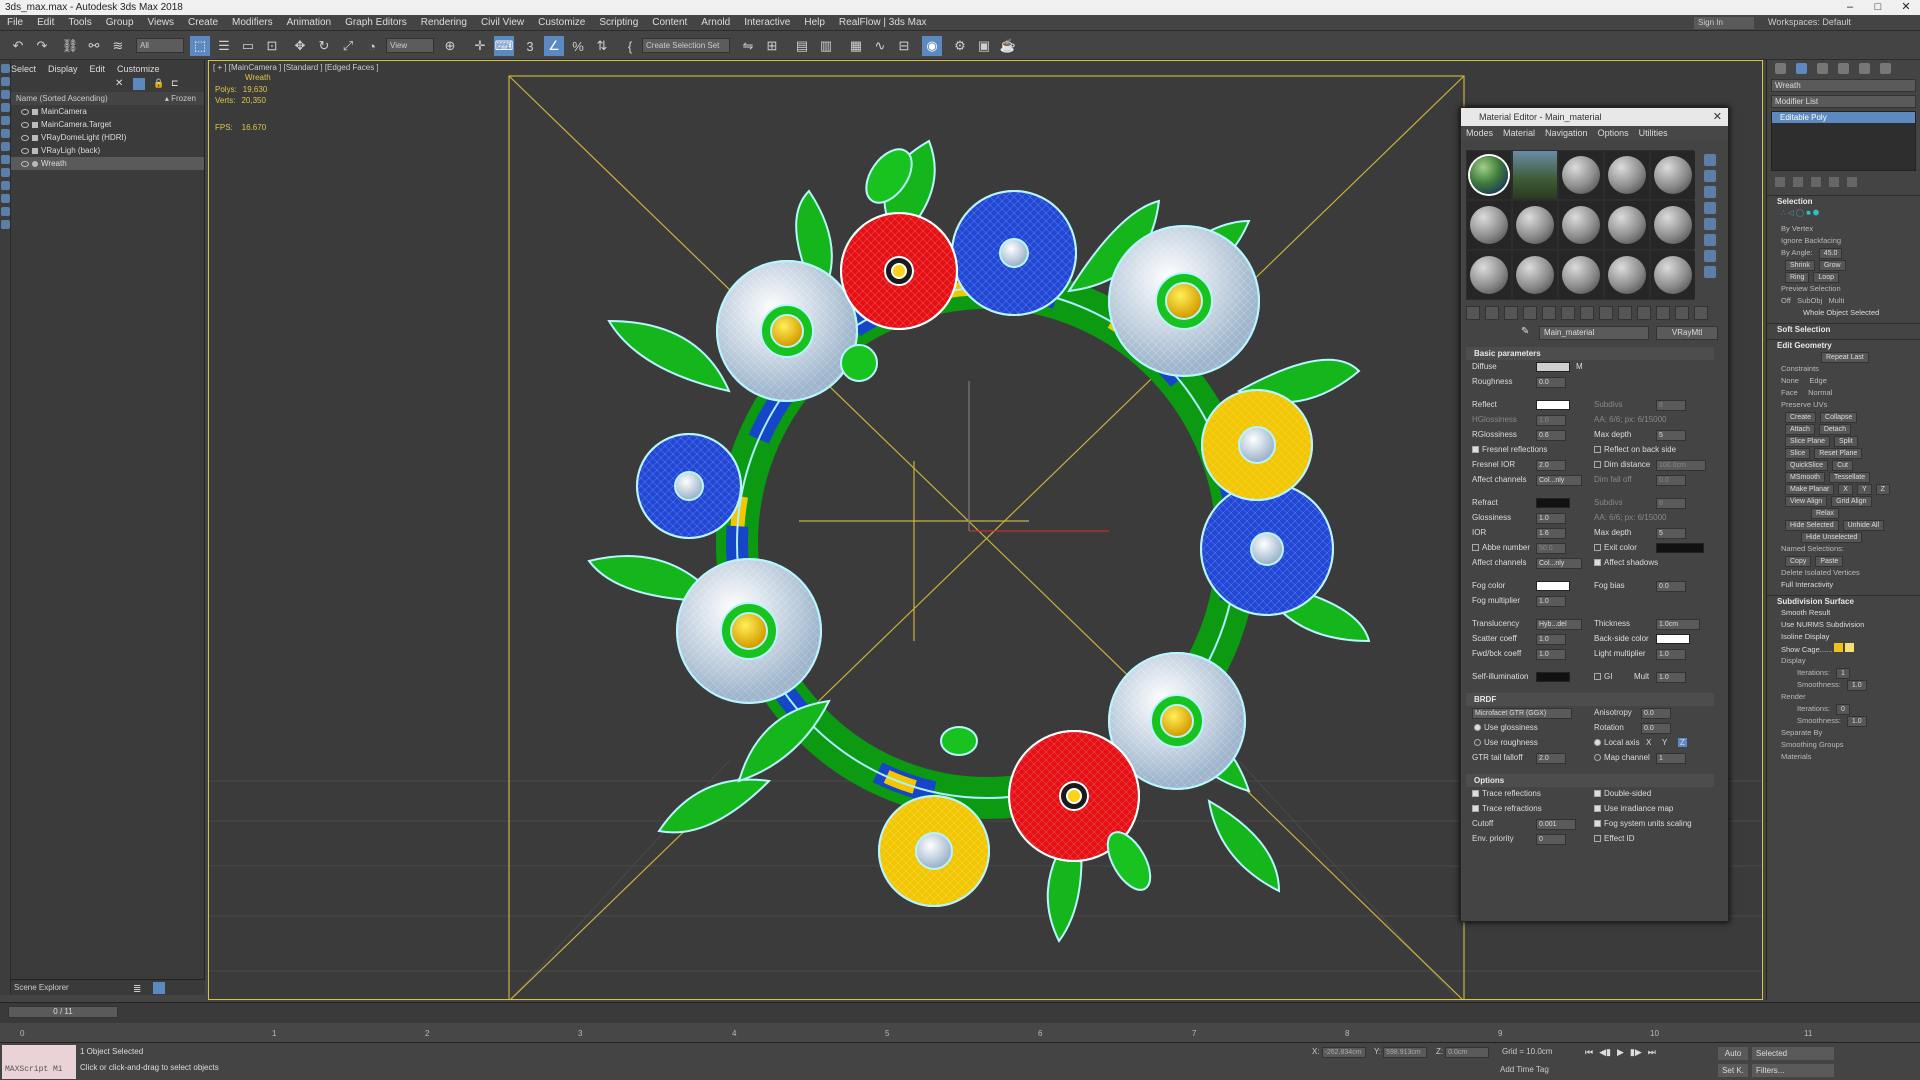 The height and width of the screenshot is (1080, 1920). I want to click on effect-id-checkbox, so click(1597, 838).